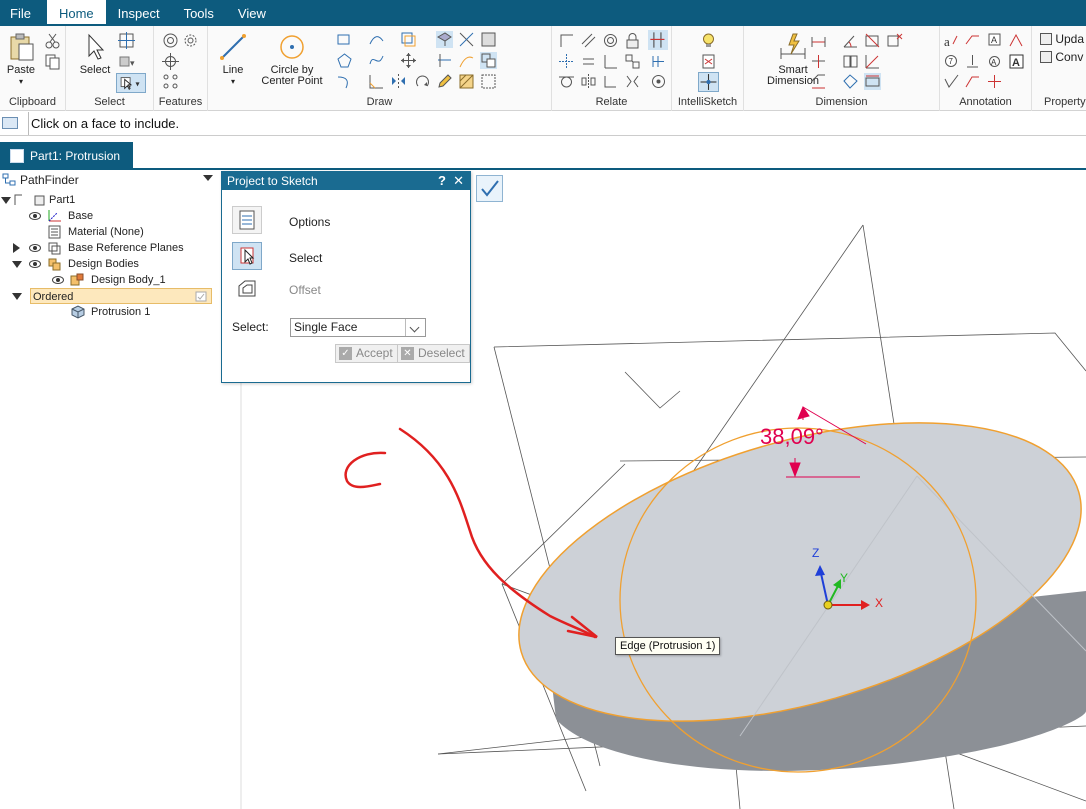  Describe the element at coordinates (632, 40) in the screenshot. I see `lock-icon` at that location.